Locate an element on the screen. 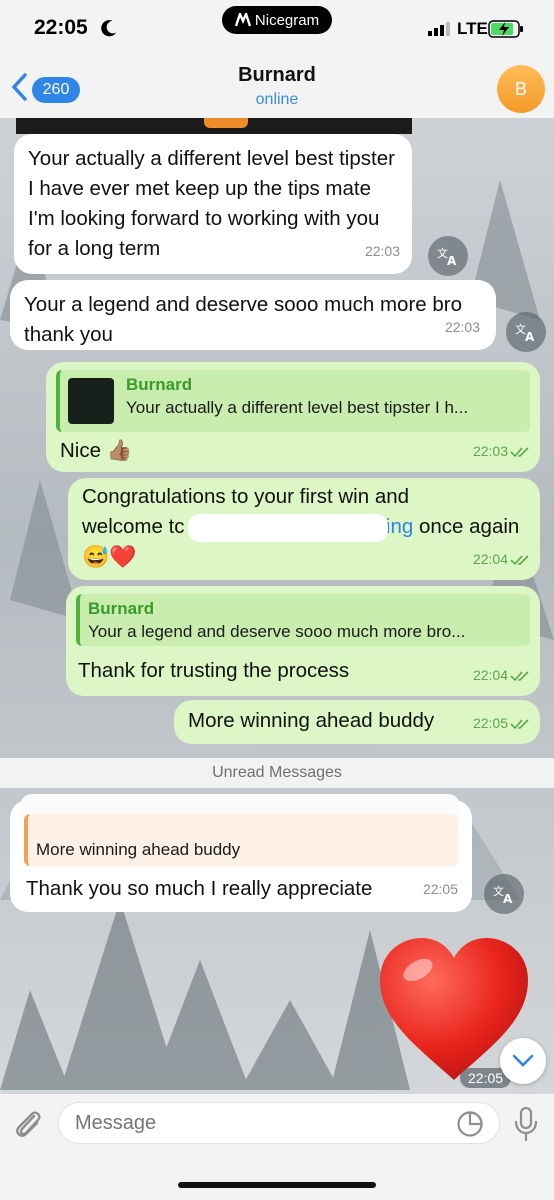 This screenshot has height=1200, width=554. reply-preview: More winning ahead buddy is located at coordinates (241, 840).